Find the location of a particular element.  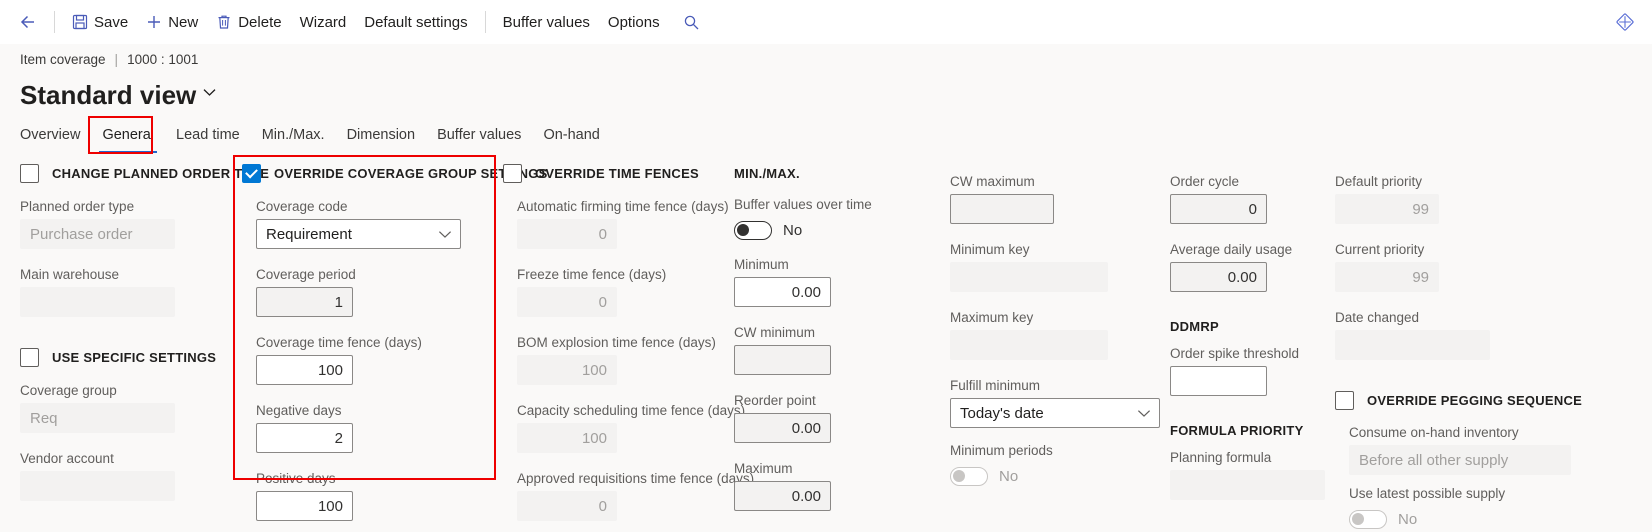

field-cw-minimum: CW minimum is located at coordinates (824, 349).